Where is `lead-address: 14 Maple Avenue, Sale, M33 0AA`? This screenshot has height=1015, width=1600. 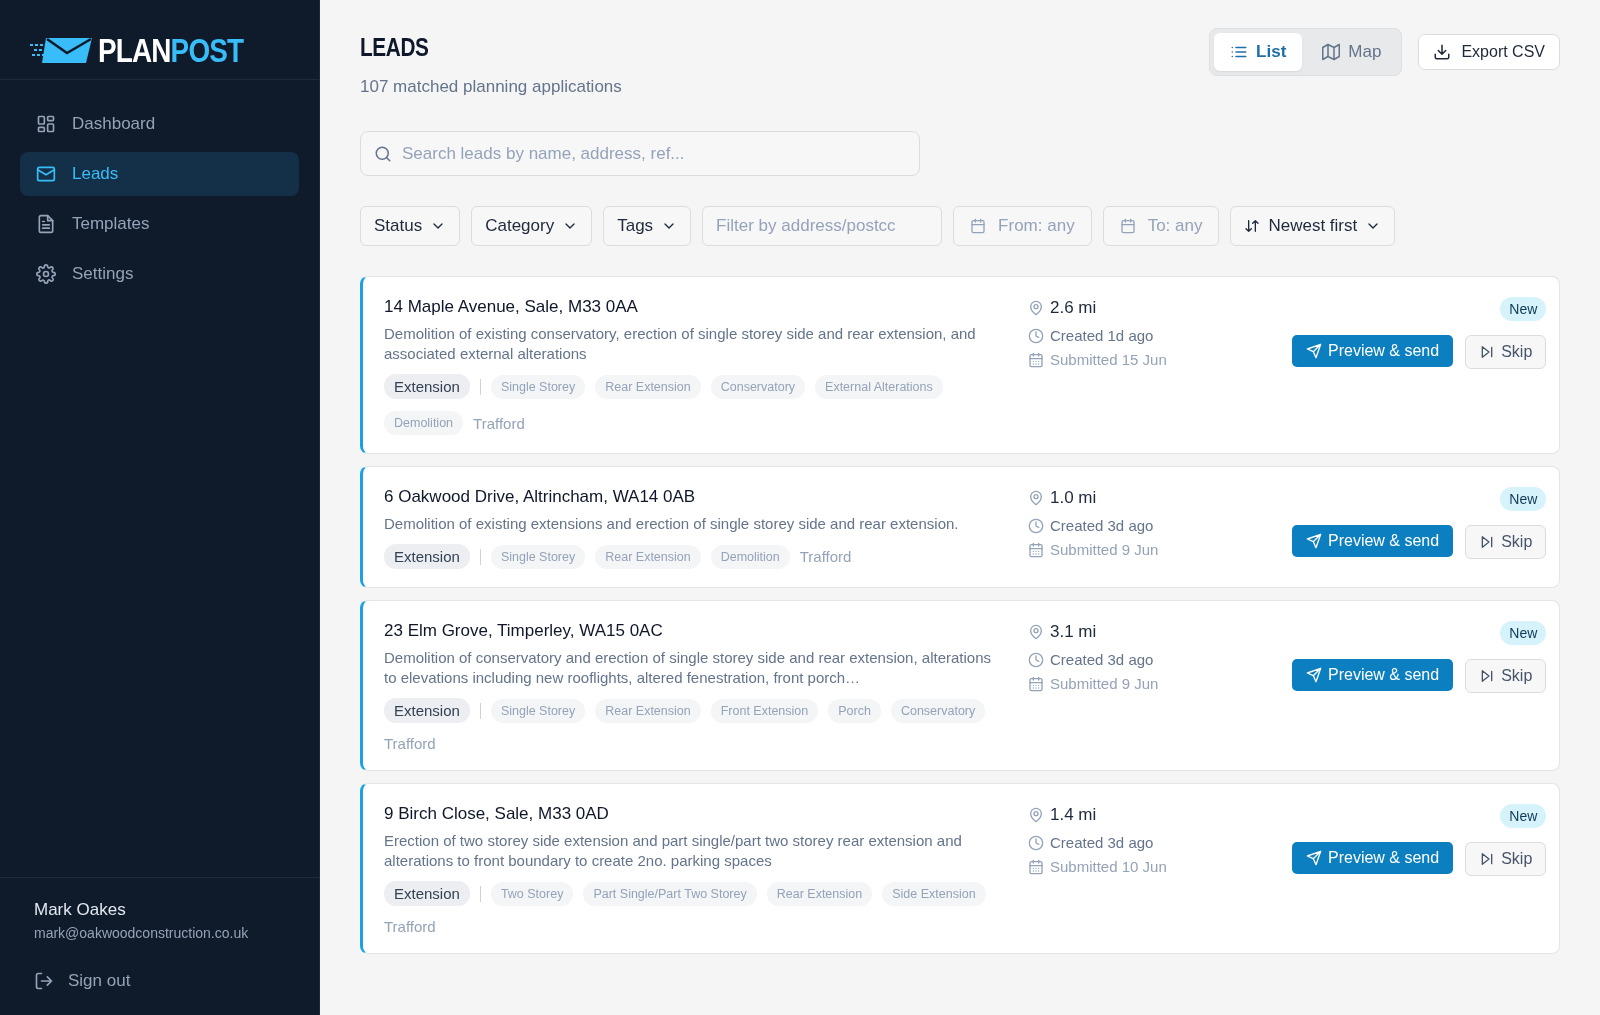 lead-address: 14 Maple Avenue, Sale, M33 0AA is located at coordinates (511, 307).